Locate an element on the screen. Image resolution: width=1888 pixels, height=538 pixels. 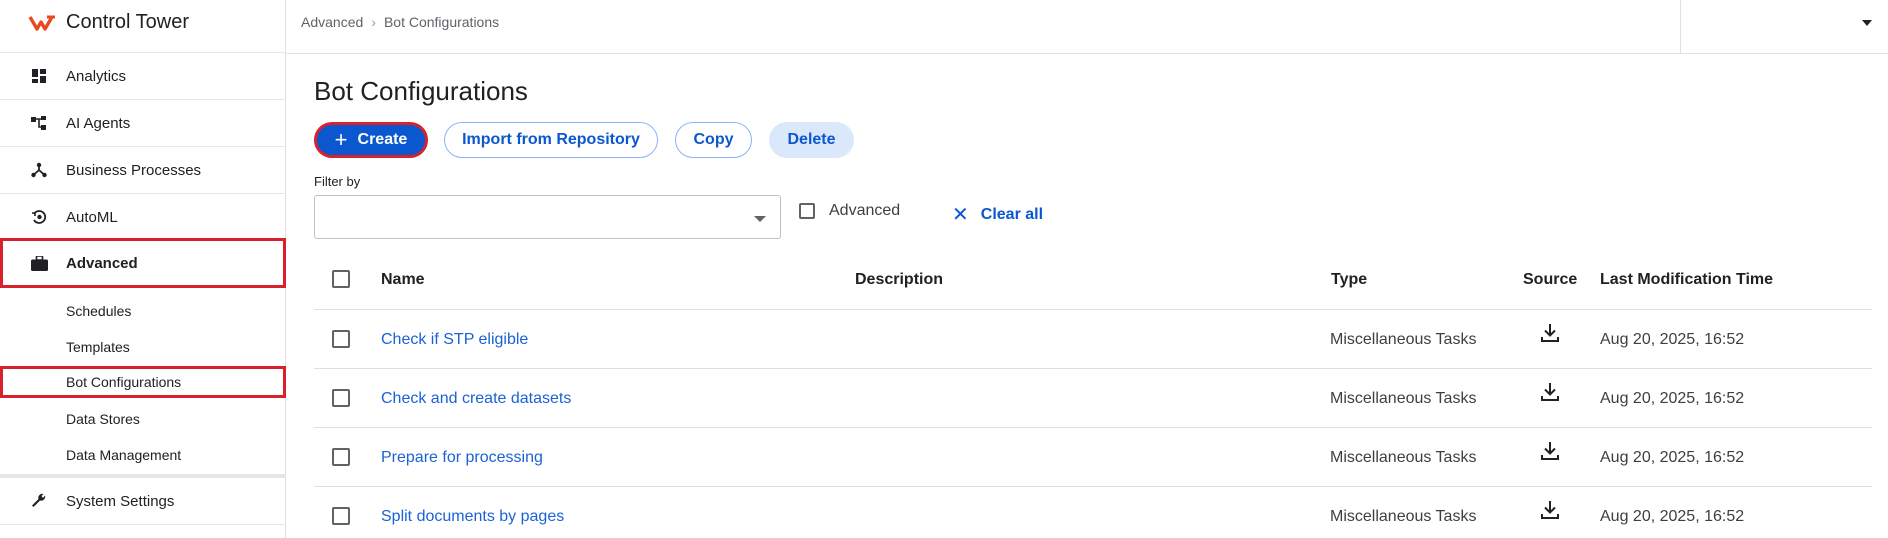
sidebar-subitem-templates: Templates is located at coordinates (143, 347).